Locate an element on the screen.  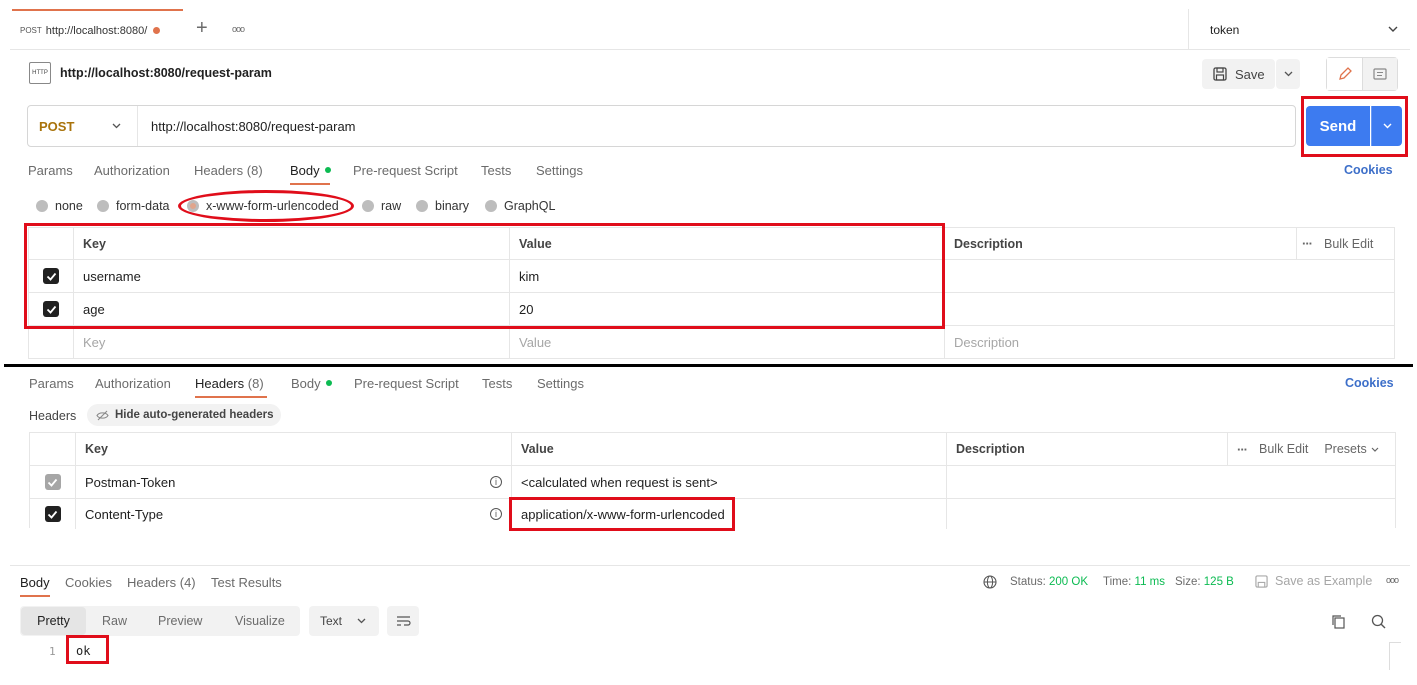
eye-off-icon is located at coordinates (102, 415).